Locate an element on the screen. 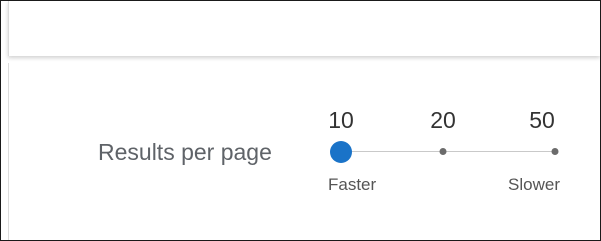 The image size is (601, 241). tick-label-10: 10 is located at coordinates (341, 120).